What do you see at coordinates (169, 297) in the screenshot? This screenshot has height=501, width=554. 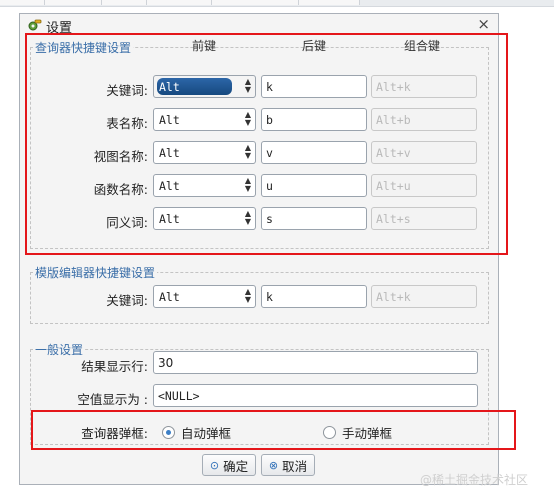 I see `template-keyword-front-value: Alt` at bounding box center [169, 297].